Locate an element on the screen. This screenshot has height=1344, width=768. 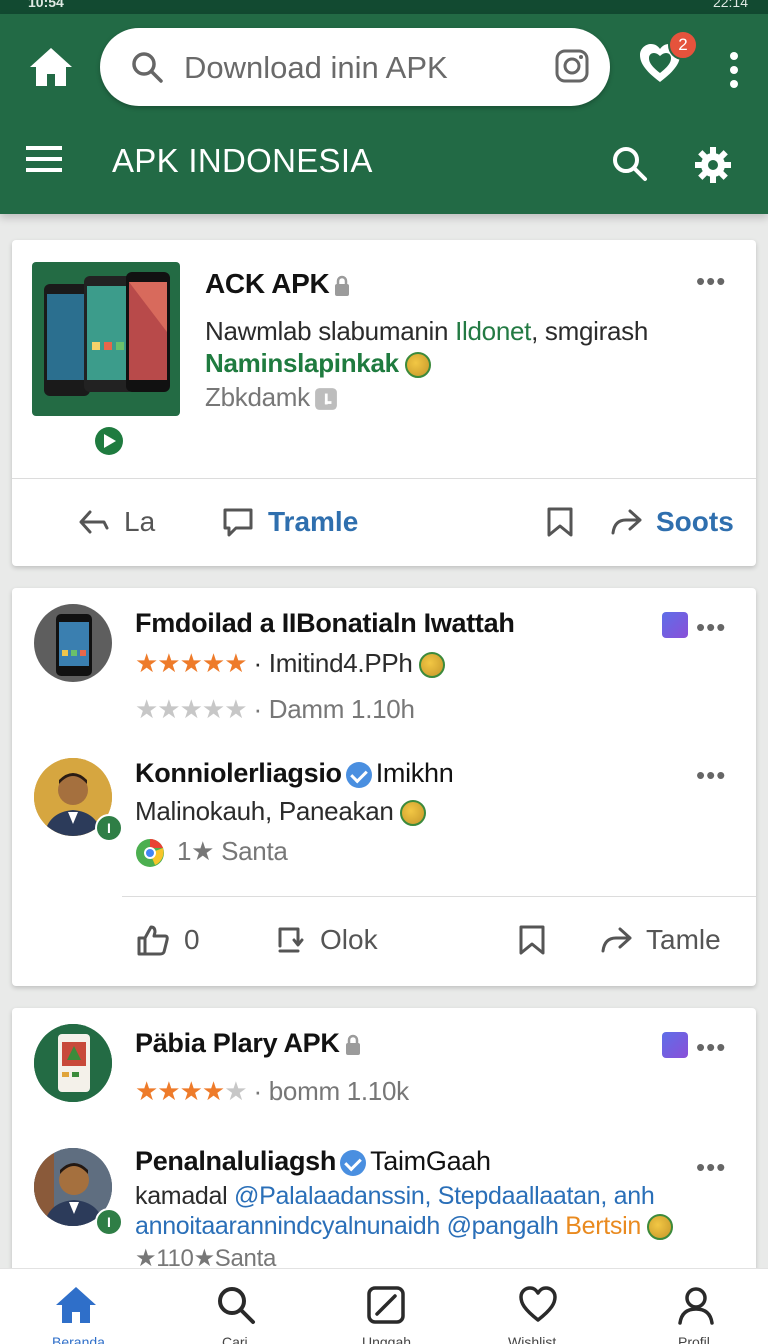
status-clock: 22:14 is located at coordinates (730, 5).